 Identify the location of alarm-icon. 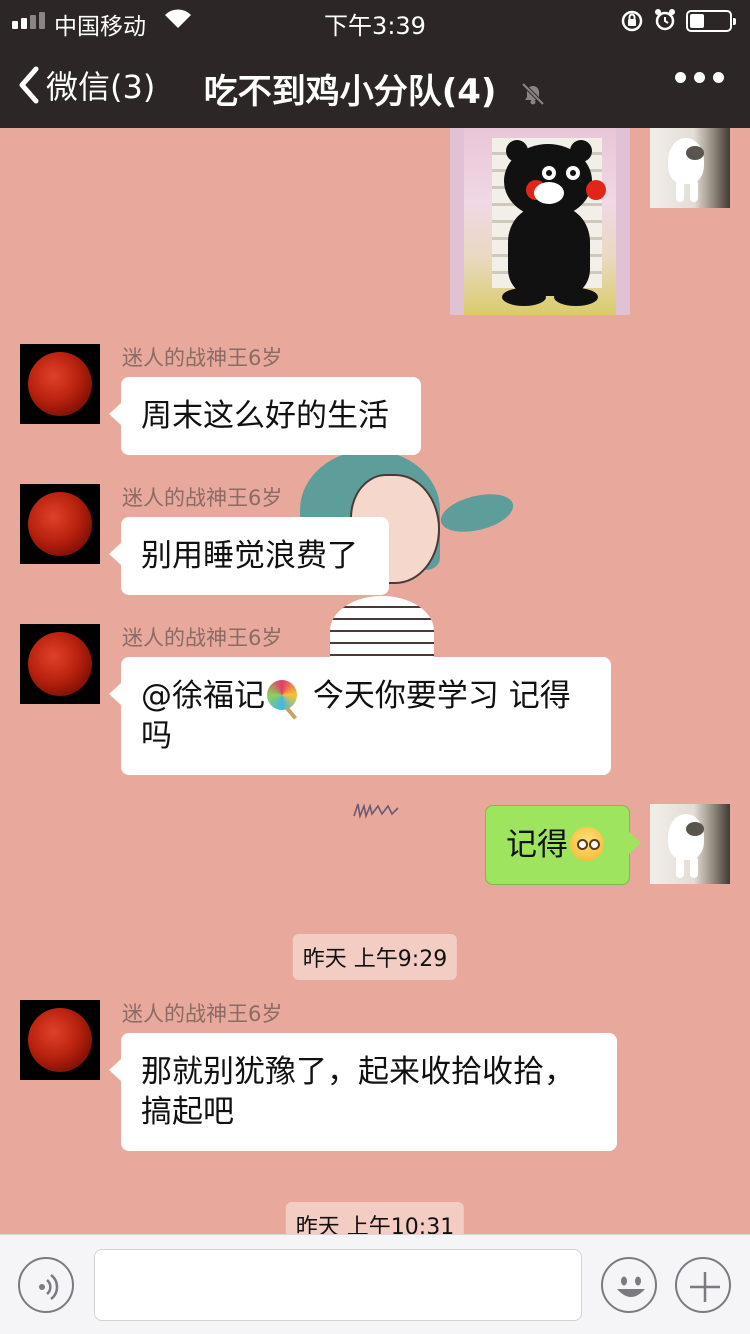
(665, 20).